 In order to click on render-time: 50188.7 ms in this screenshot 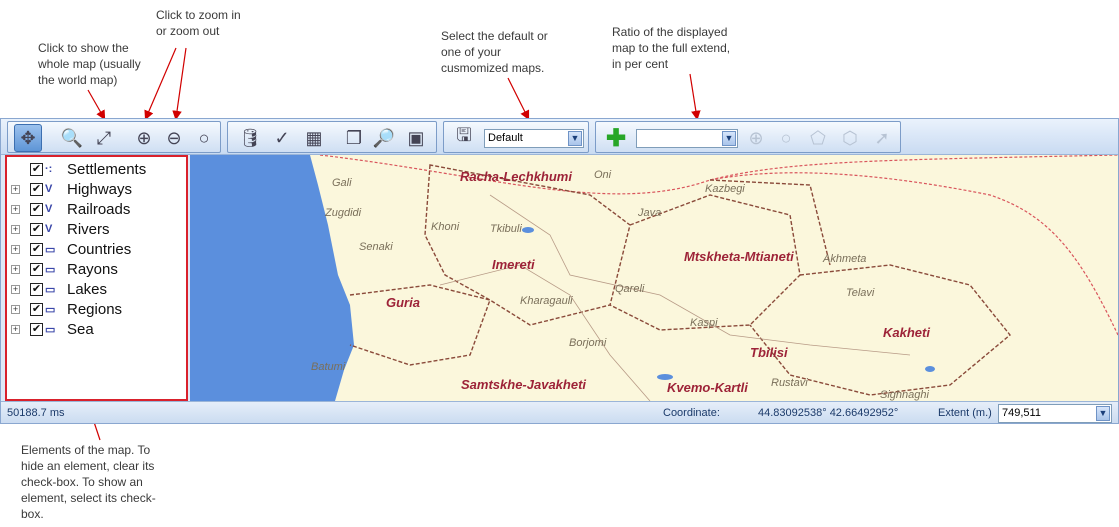, I will do `click(36, 413)`.